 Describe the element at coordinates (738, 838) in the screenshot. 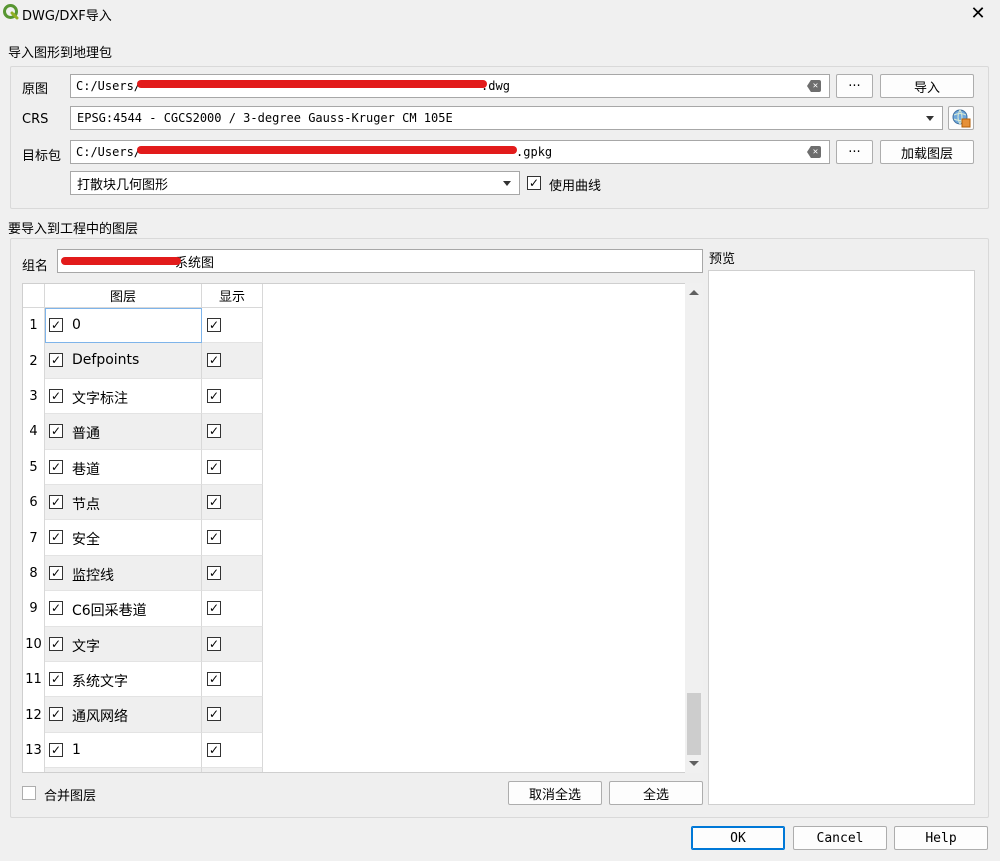

I see `ok-button: OK` at that location.